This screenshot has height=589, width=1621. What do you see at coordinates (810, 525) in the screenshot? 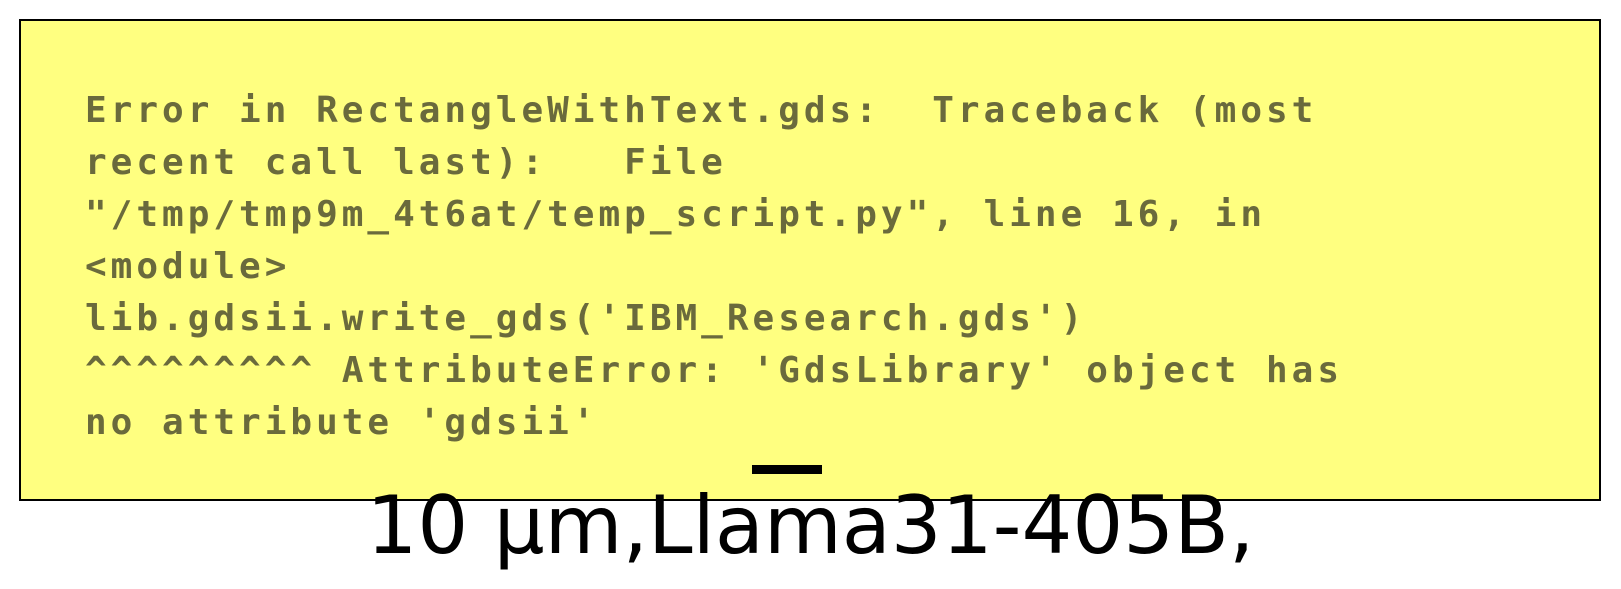
I see `caption-label: 10 µm,Llama31-405B,` at bounding box center [810, 525].